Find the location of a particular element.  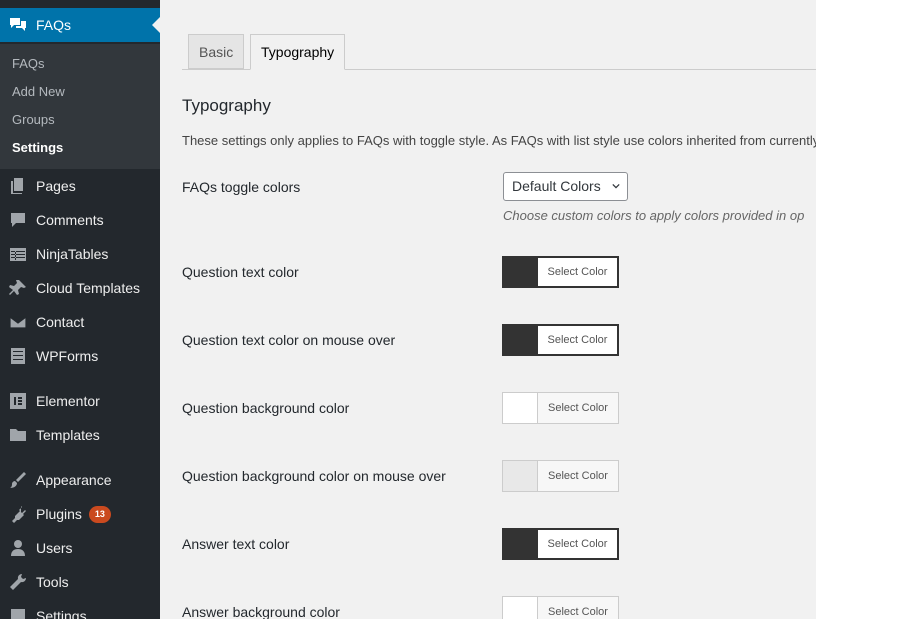

question-bg-color-picker: Select Color is located at coordinates (560, 408).